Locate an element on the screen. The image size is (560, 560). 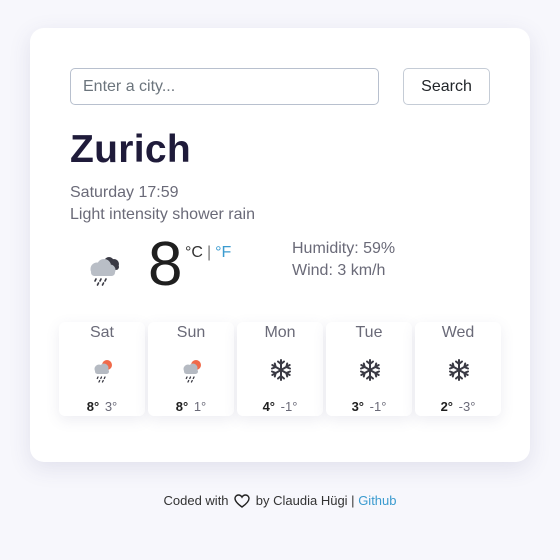
forecast-day: Tue 3° -1° is located at coordinates (369, 369).